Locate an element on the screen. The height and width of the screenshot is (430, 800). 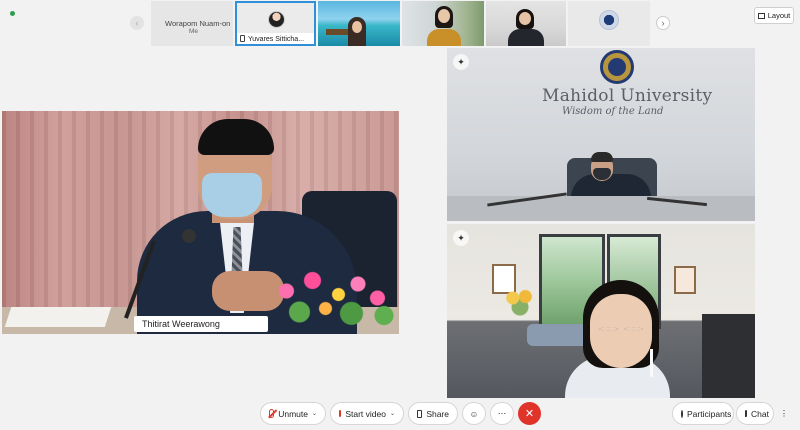
participant-thumbnail is located at coordinates (609, 23).